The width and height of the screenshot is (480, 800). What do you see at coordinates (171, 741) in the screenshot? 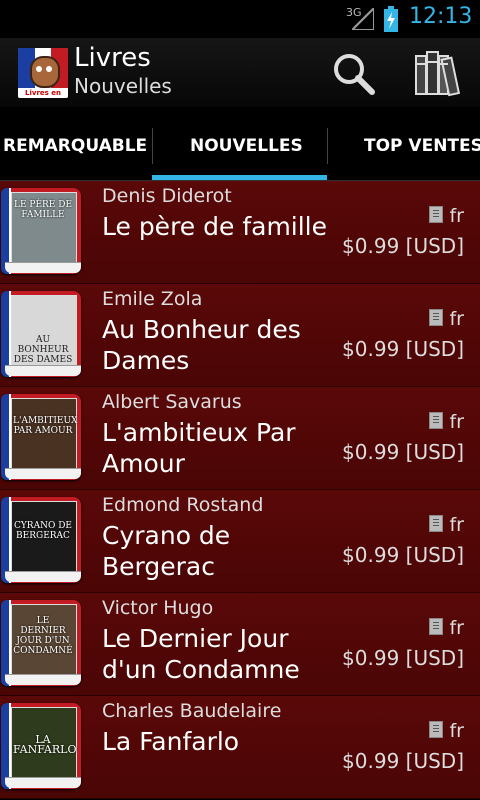
I see `book-title: La Fanfarlo` at bounding box center [171, 741].